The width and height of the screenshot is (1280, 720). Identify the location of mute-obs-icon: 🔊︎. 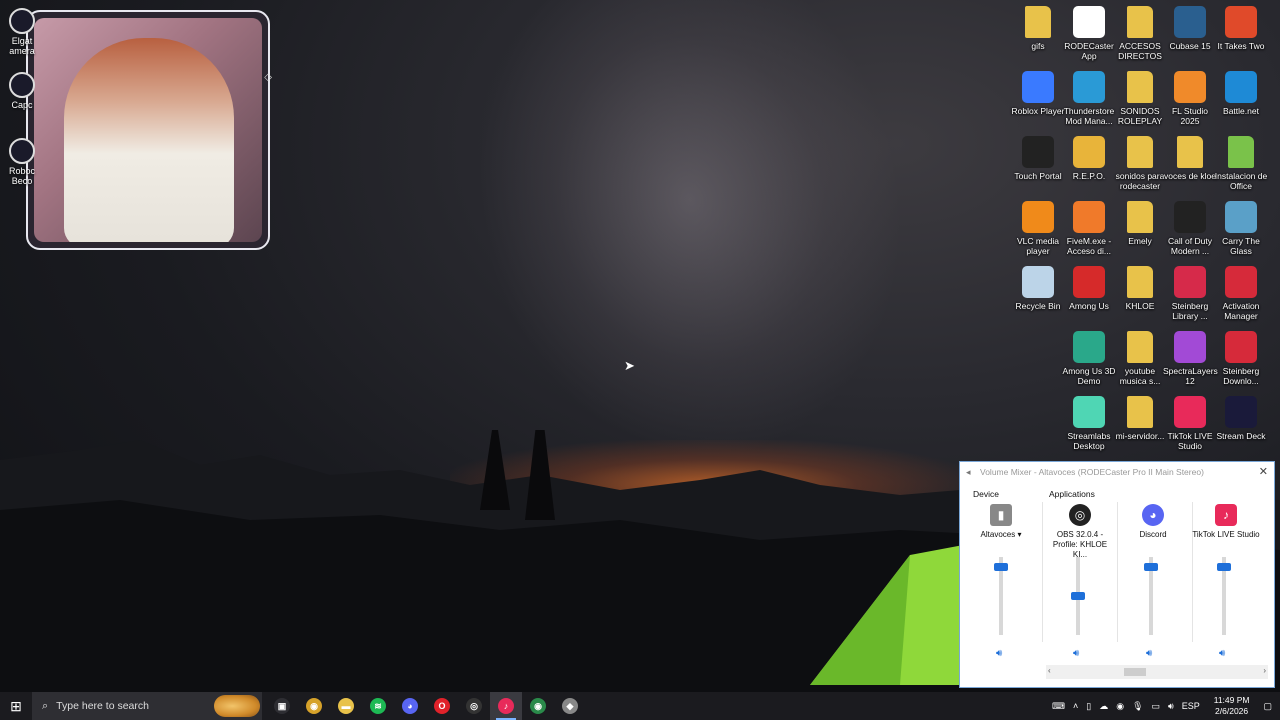
(1076, 653).